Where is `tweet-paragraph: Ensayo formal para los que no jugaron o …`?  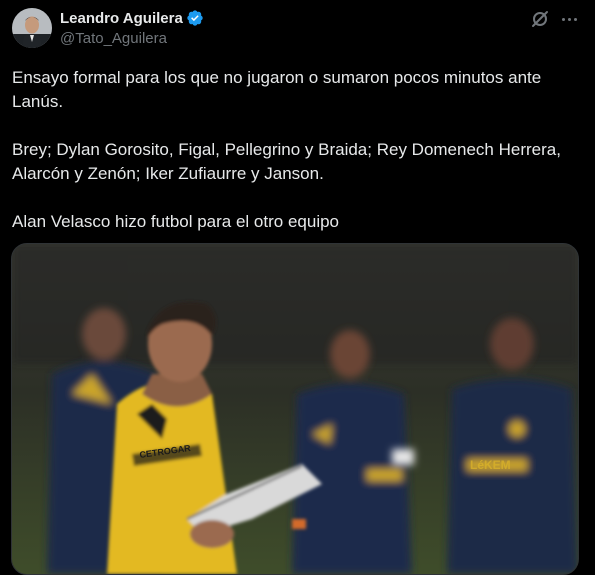
tweet-paragraph: Ensayo formal para los que no jugaron o … is located at coordinates (277, 89).